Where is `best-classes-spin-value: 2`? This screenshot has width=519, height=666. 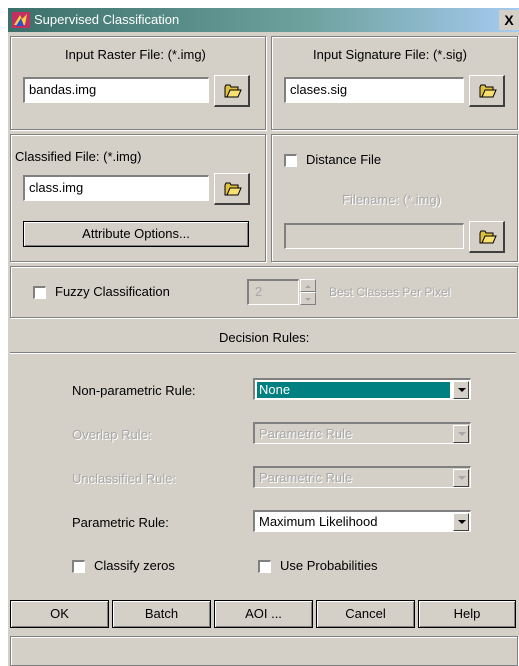 best-classes-spin-value: 2 is located at coordinates (273, 292).